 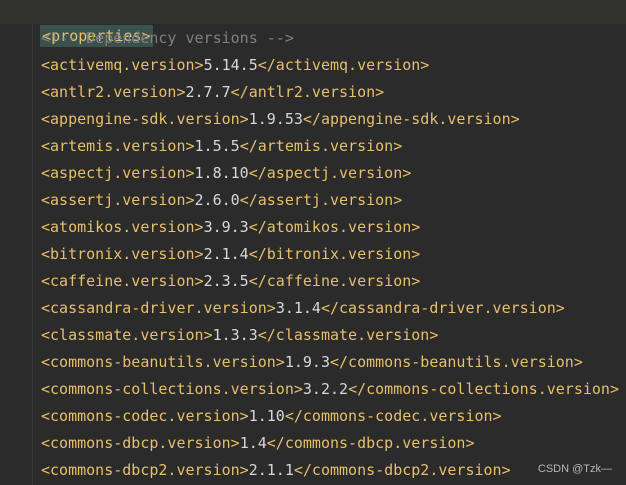 What do you see at coordinates (348, 335) in the screenshot?
I see `close-tag: </classmate.version>` at bounding box center [348, 335].